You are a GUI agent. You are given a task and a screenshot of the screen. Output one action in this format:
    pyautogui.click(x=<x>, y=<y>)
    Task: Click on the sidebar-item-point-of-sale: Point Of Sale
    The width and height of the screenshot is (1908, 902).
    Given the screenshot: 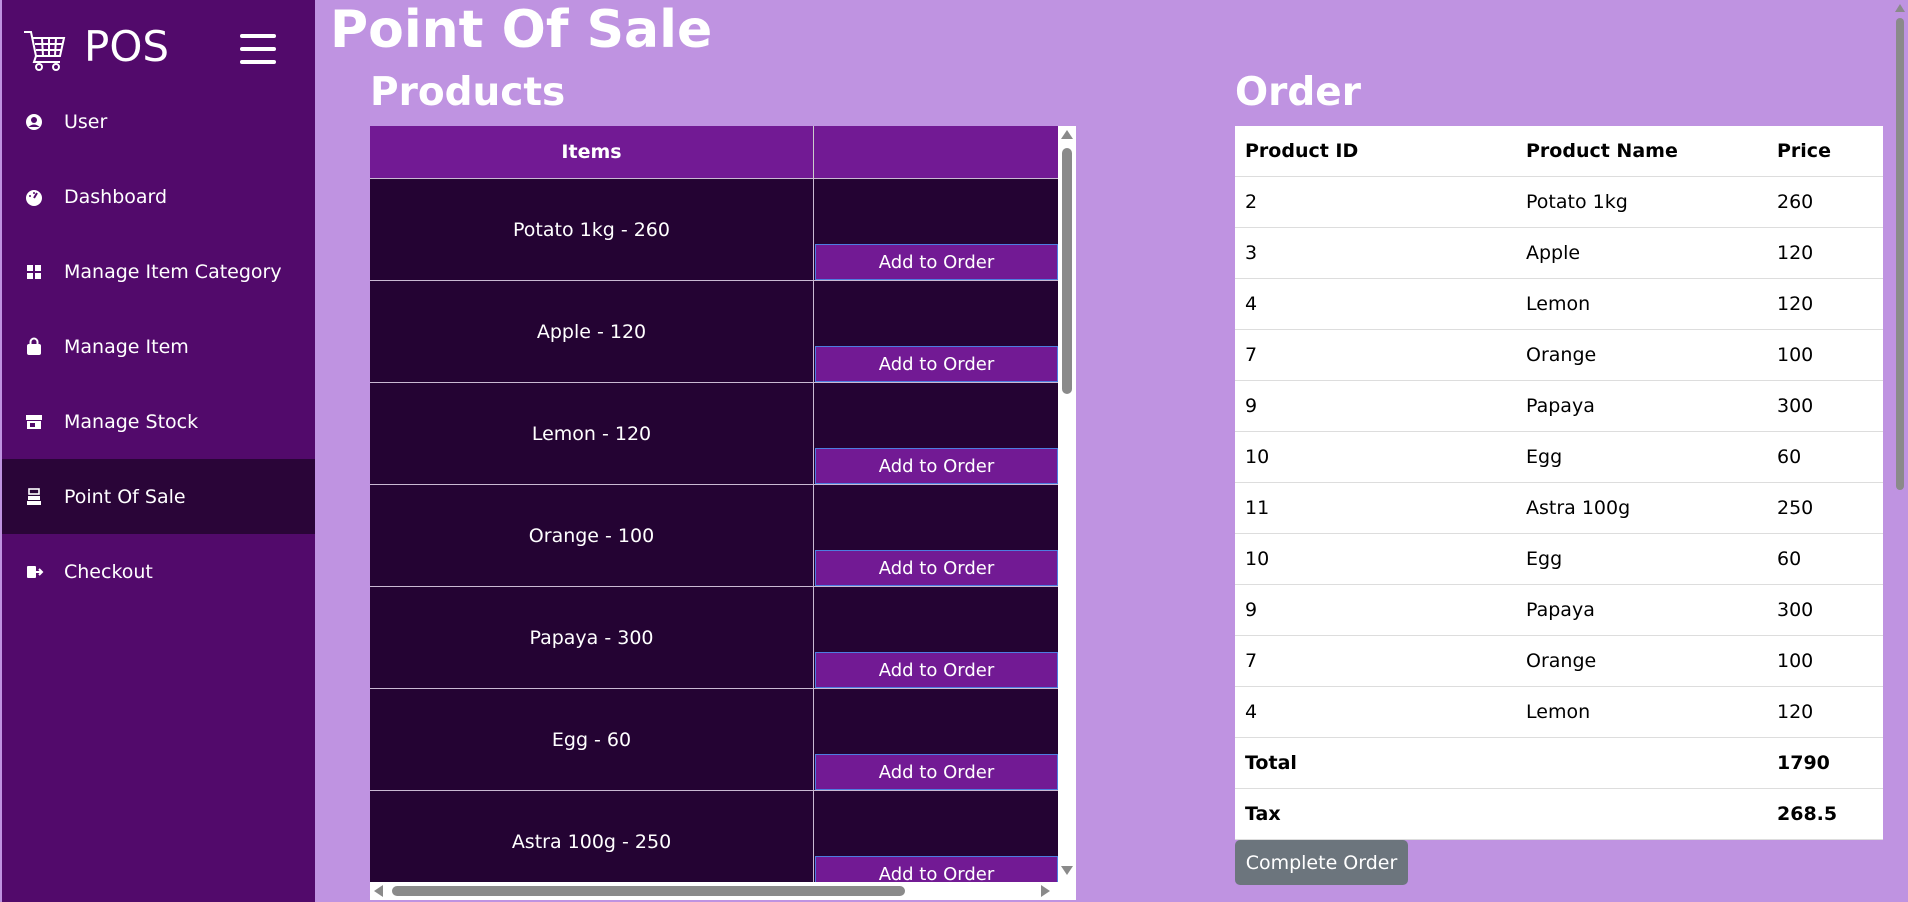 What is the action you would take?
    pyautogui.click(x=158, y=496)
    